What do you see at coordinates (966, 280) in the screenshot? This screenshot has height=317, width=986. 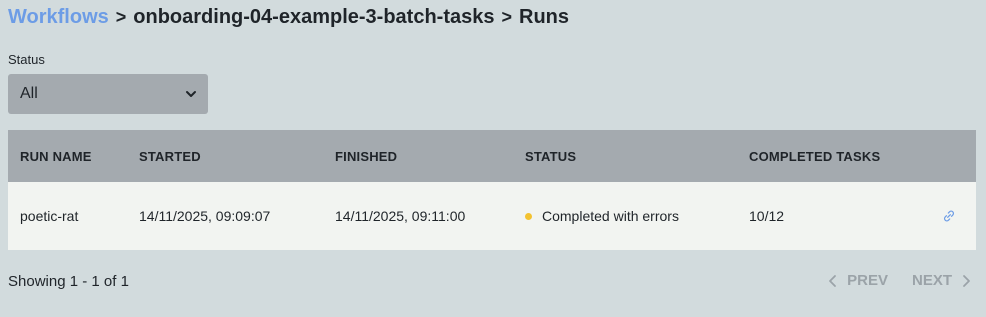 I see `chevron-right-icon` at bounding box center [966, 280].